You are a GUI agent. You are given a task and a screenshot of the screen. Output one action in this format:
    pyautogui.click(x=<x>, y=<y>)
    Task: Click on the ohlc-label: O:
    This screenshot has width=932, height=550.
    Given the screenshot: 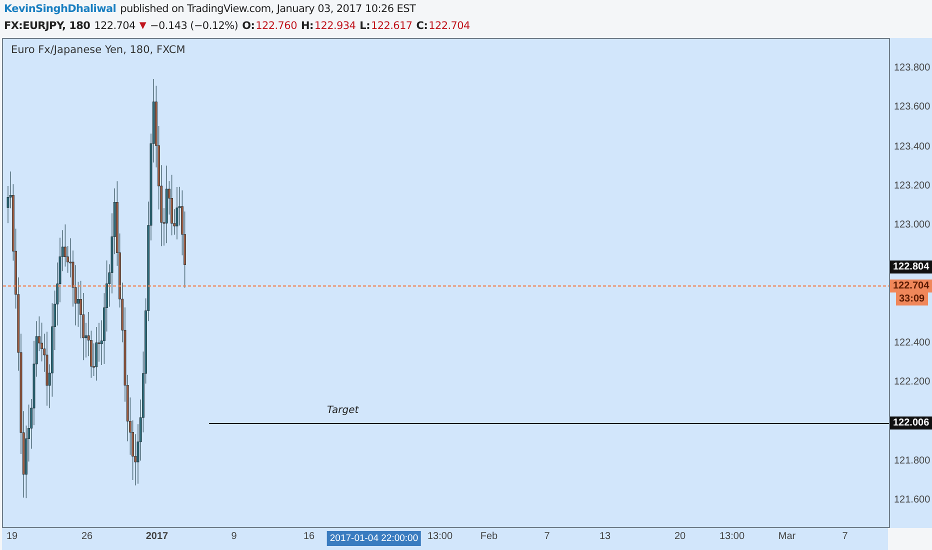 What is the action you would take?
    pyautogui.click(x=248, y=26)
    